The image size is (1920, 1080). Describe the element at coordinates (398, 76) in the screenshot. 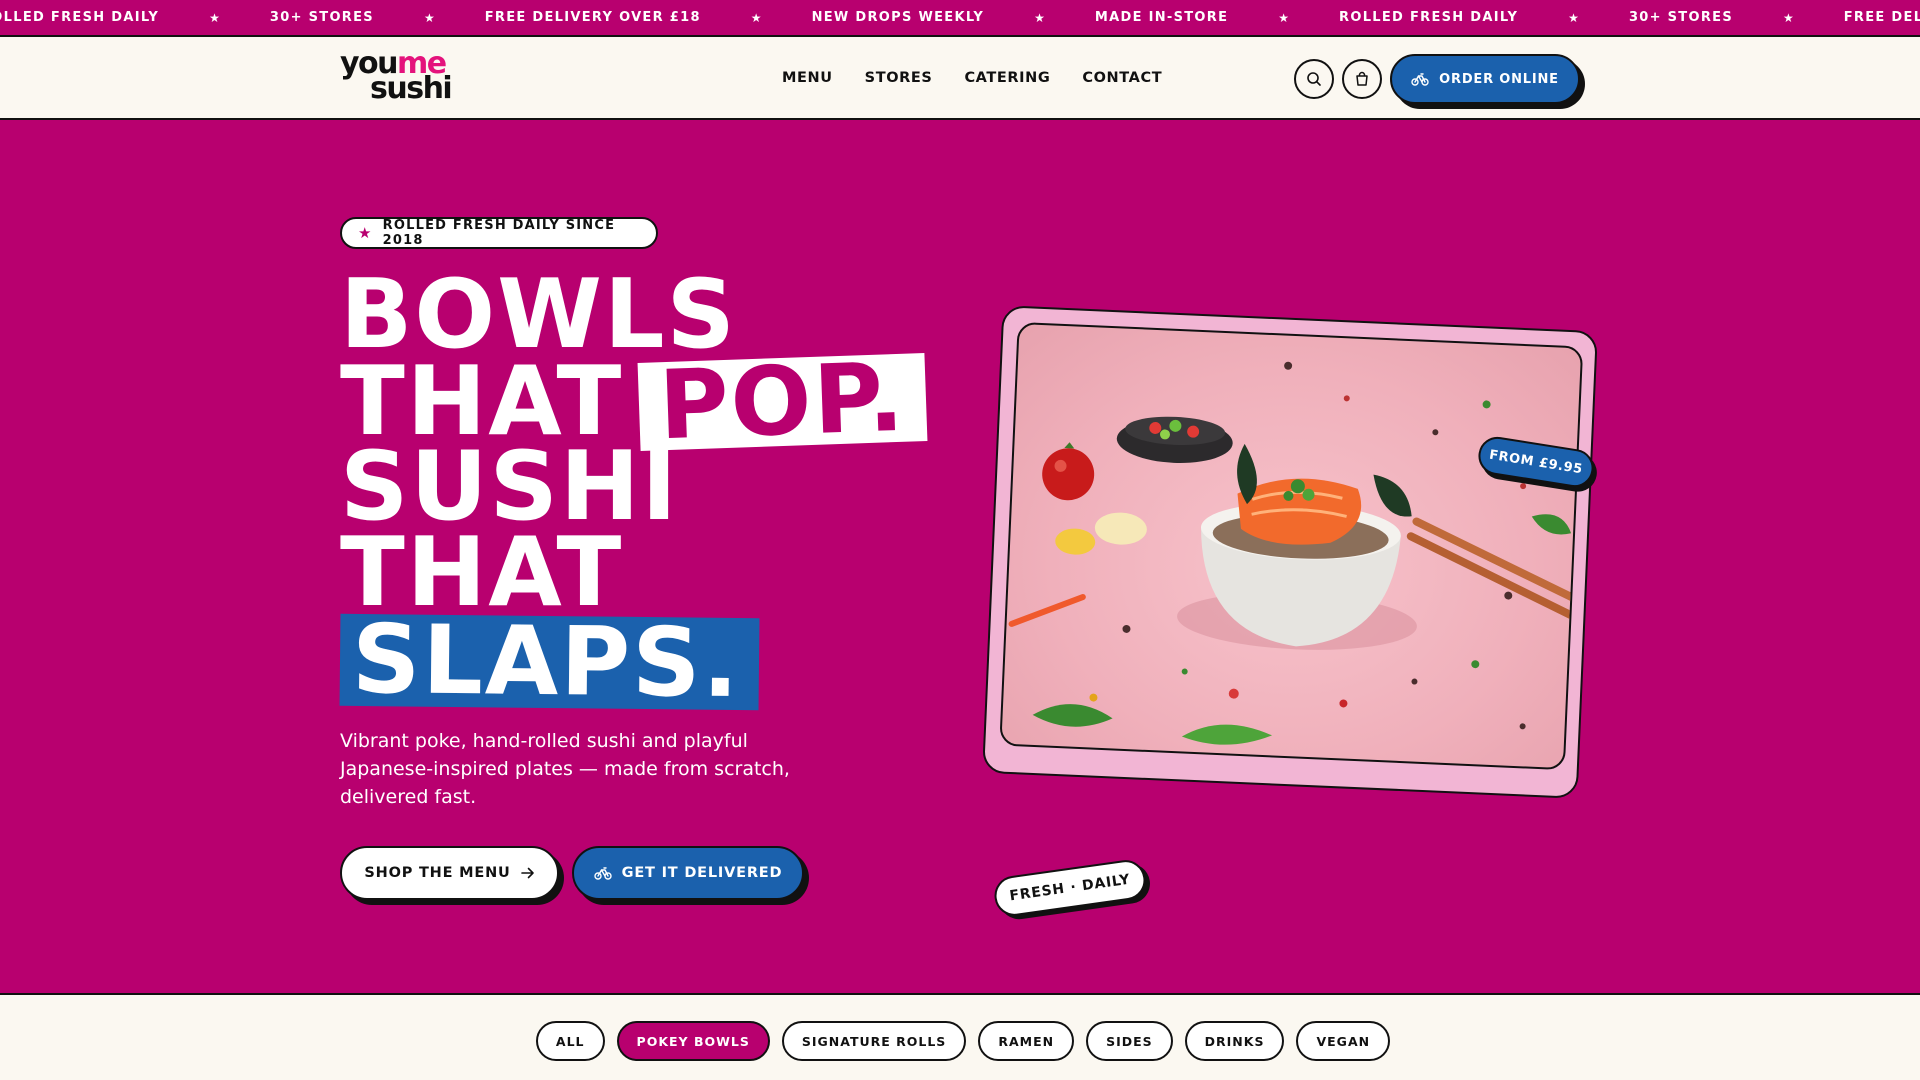

I see `brand-logo: youme sushi` at that location.